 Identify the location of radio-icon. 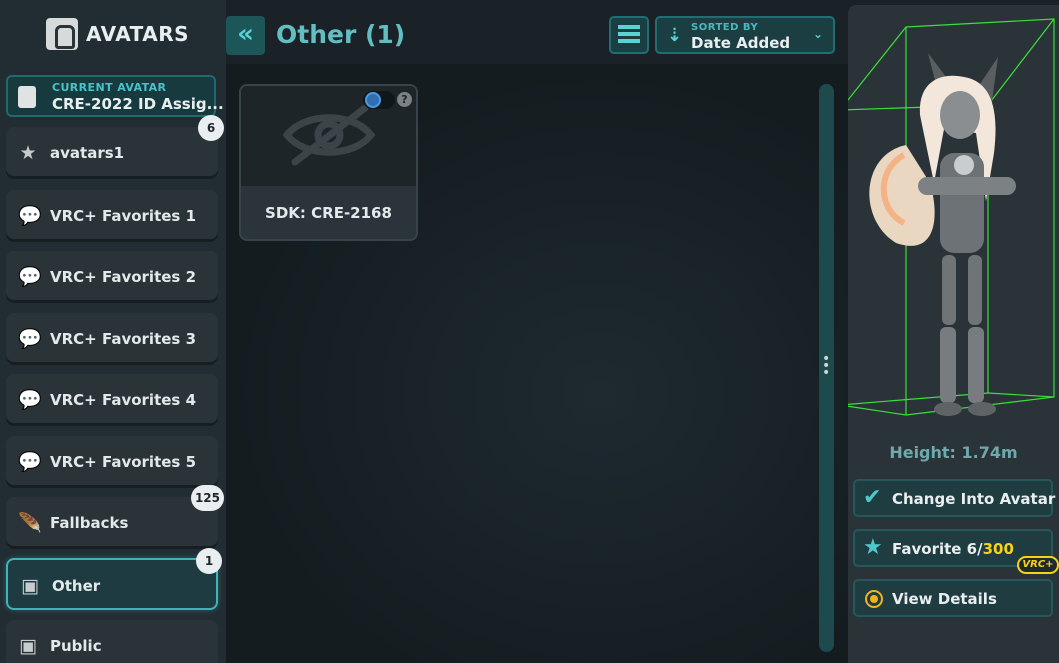
(874, 599).